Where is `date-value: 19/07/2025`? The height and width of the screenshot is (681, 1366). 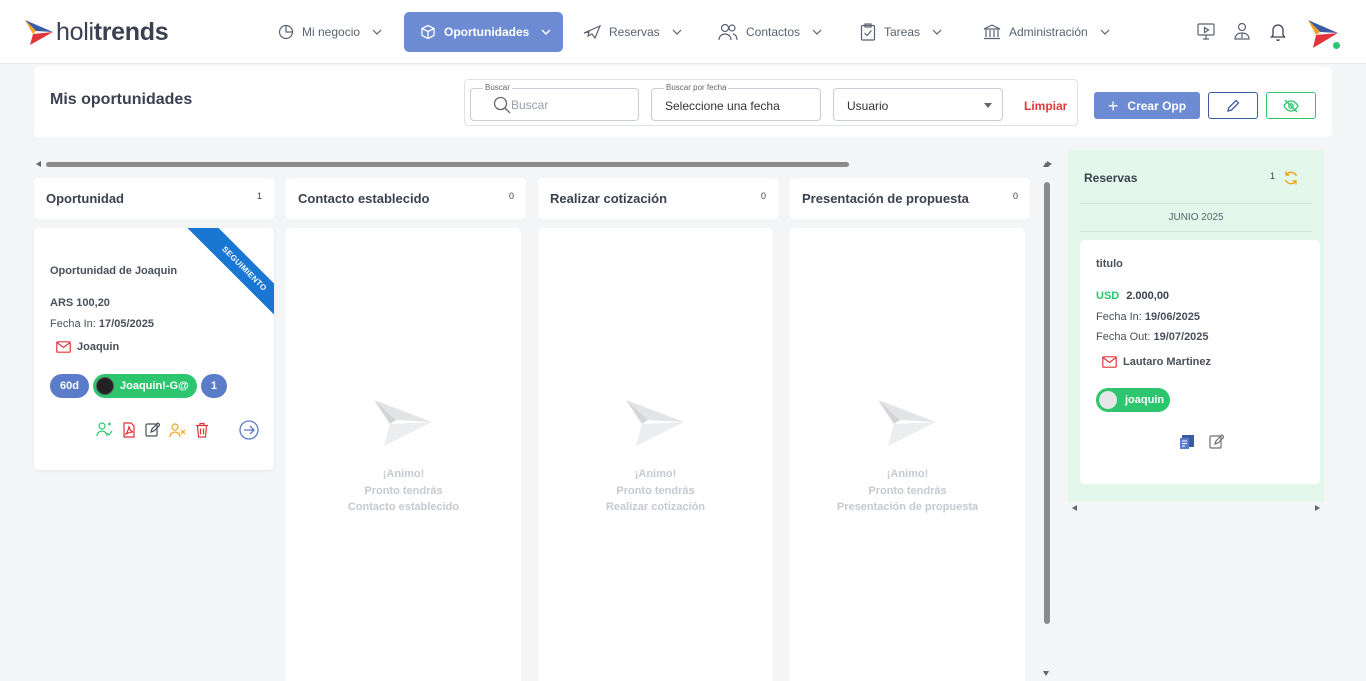 date-value: 19/07/2025 is located at coordinates (1181, 337).